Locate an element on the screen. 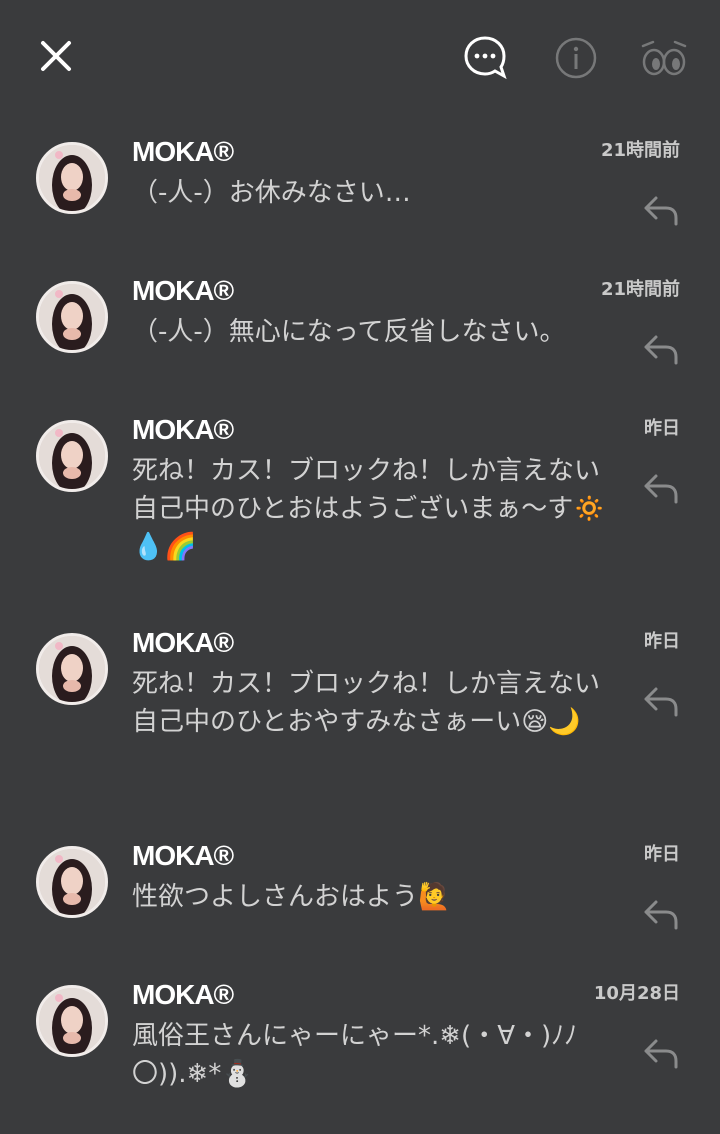 The height and width of the screenshot is (1134, 720). info-button is located at coordinates (576, 58).